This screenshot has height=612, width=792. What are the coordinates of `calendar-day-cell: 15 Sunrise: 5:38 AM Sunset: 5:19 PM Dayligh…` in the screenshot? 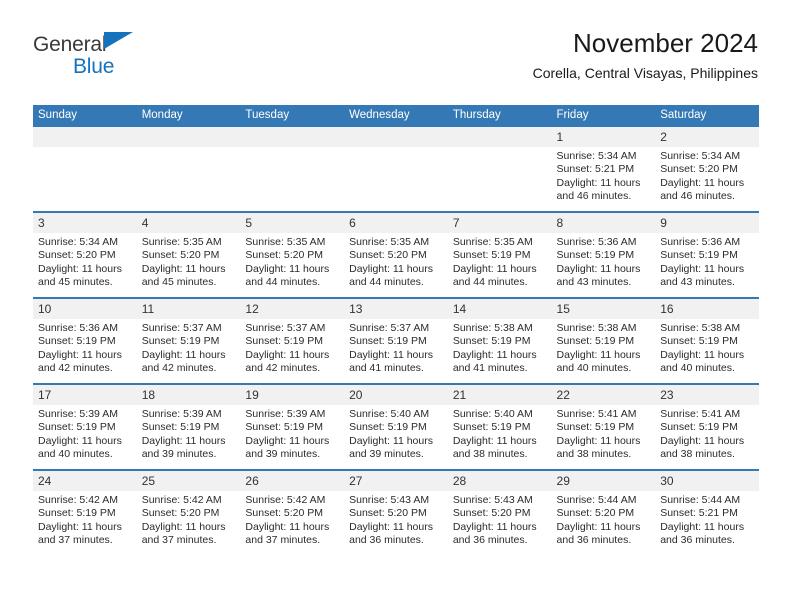 It's located at (603, 340).